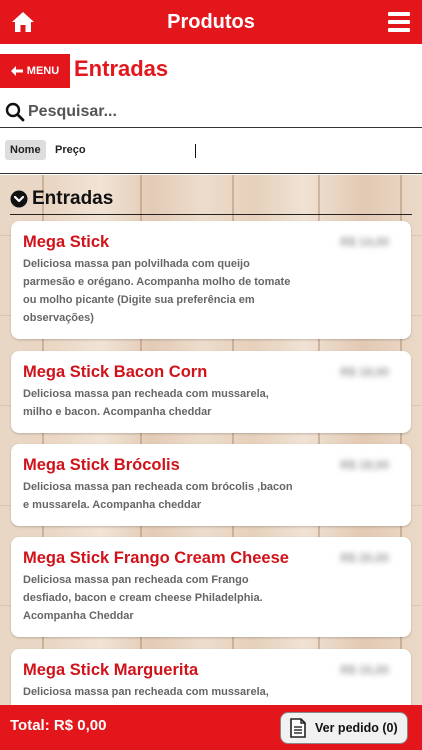 This screenshot has width=422, height=750. What do you see at coordinates (16, 71) in the screenshot?
I see `arrow-left-icon` at bounding box center [16, 71].